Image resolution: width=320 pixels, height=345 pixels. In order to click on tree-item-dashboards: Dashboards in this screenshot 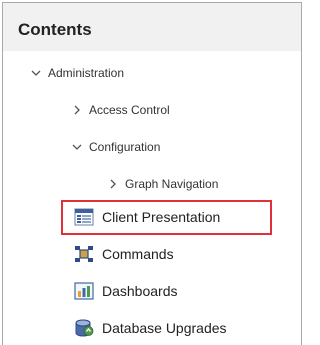, I will do `click(126, 291)`.